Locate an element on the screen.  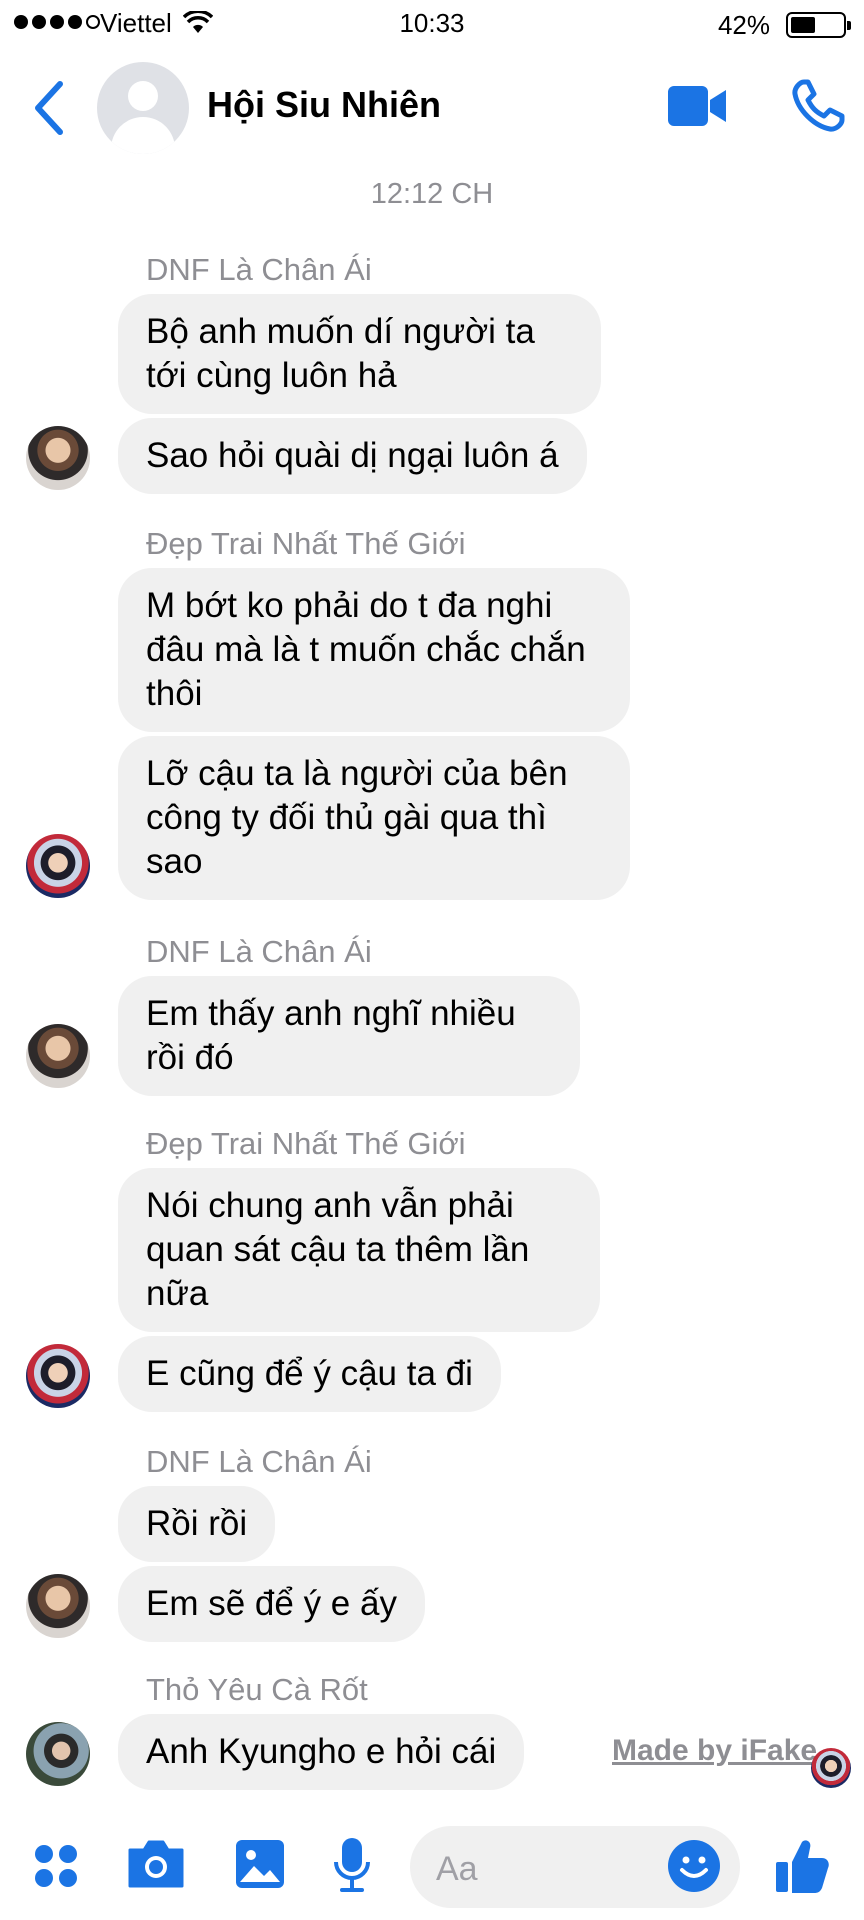
status-bar: Viettel 10:33 42% is located at coordinates (432, 24).